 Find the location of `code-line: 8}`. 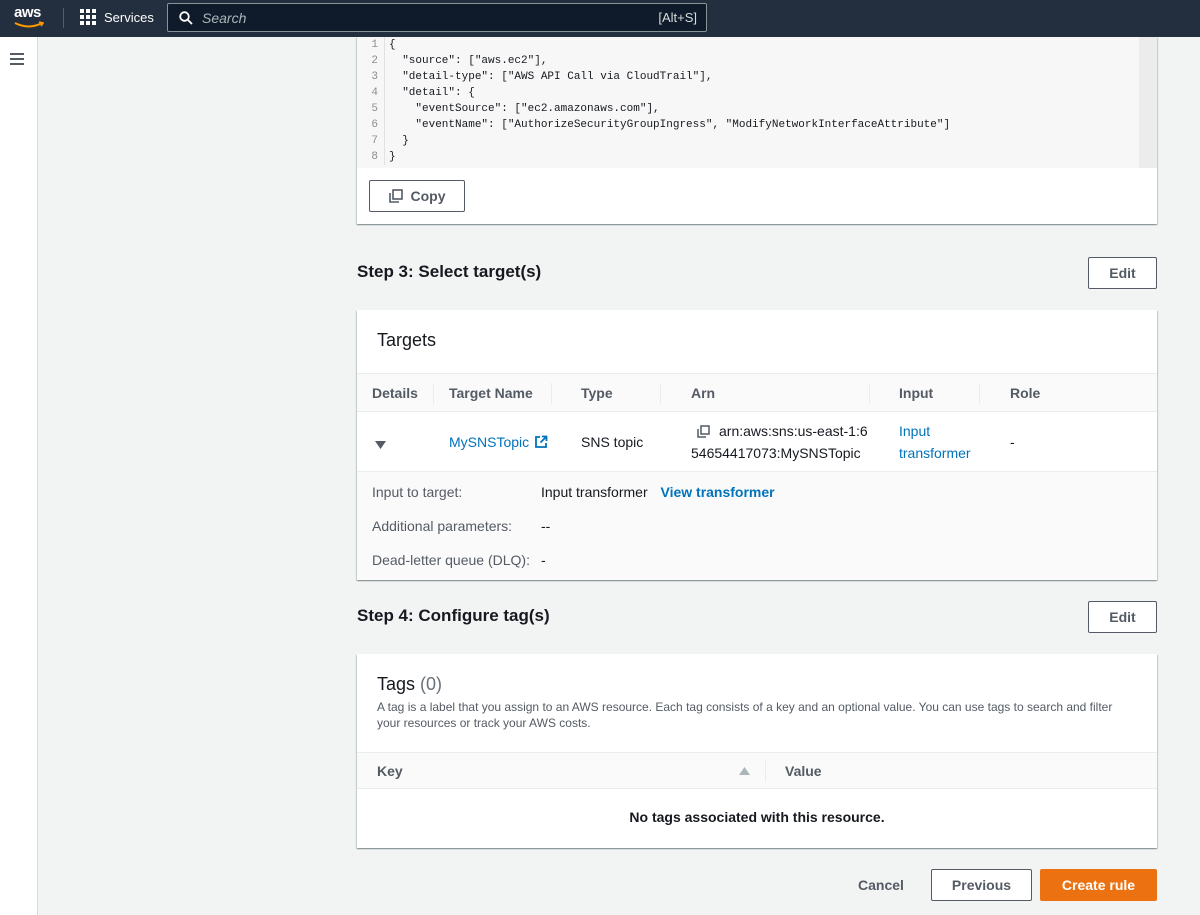

code-line: 8} is located at coordinates (748, 157).